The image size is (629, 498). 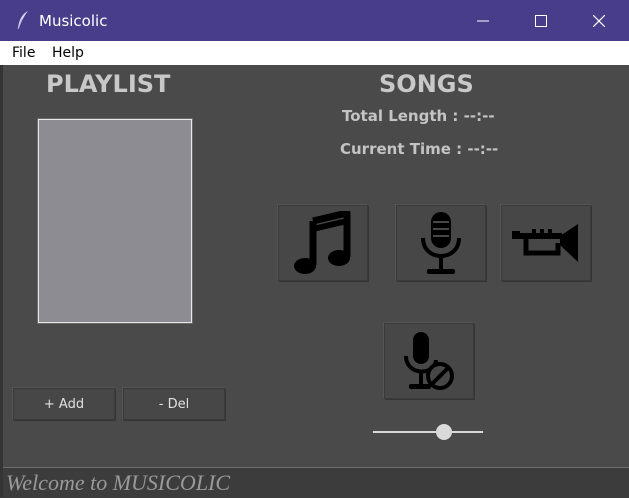 What do you see at coordinates (73, 21) in the screenshot?
I see `window-title: Musicolic` at bounding box center [73, 21].